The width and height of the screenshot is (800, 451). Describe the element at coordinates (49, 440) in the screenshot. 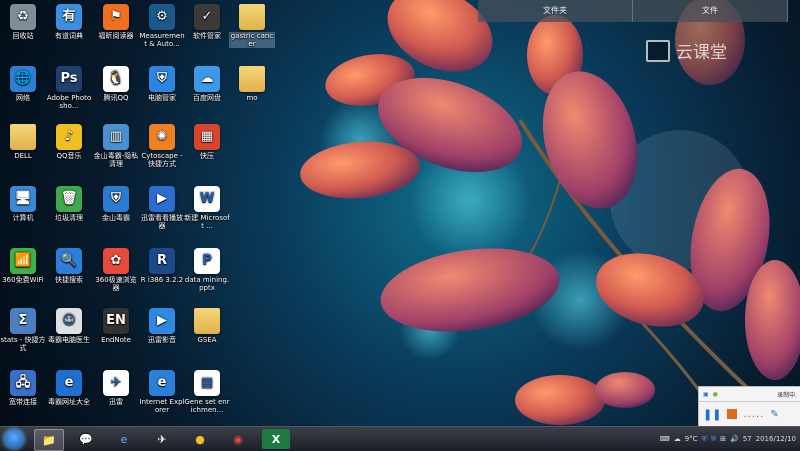

I see `taskbar-explorer-icon: 📁` at that location.